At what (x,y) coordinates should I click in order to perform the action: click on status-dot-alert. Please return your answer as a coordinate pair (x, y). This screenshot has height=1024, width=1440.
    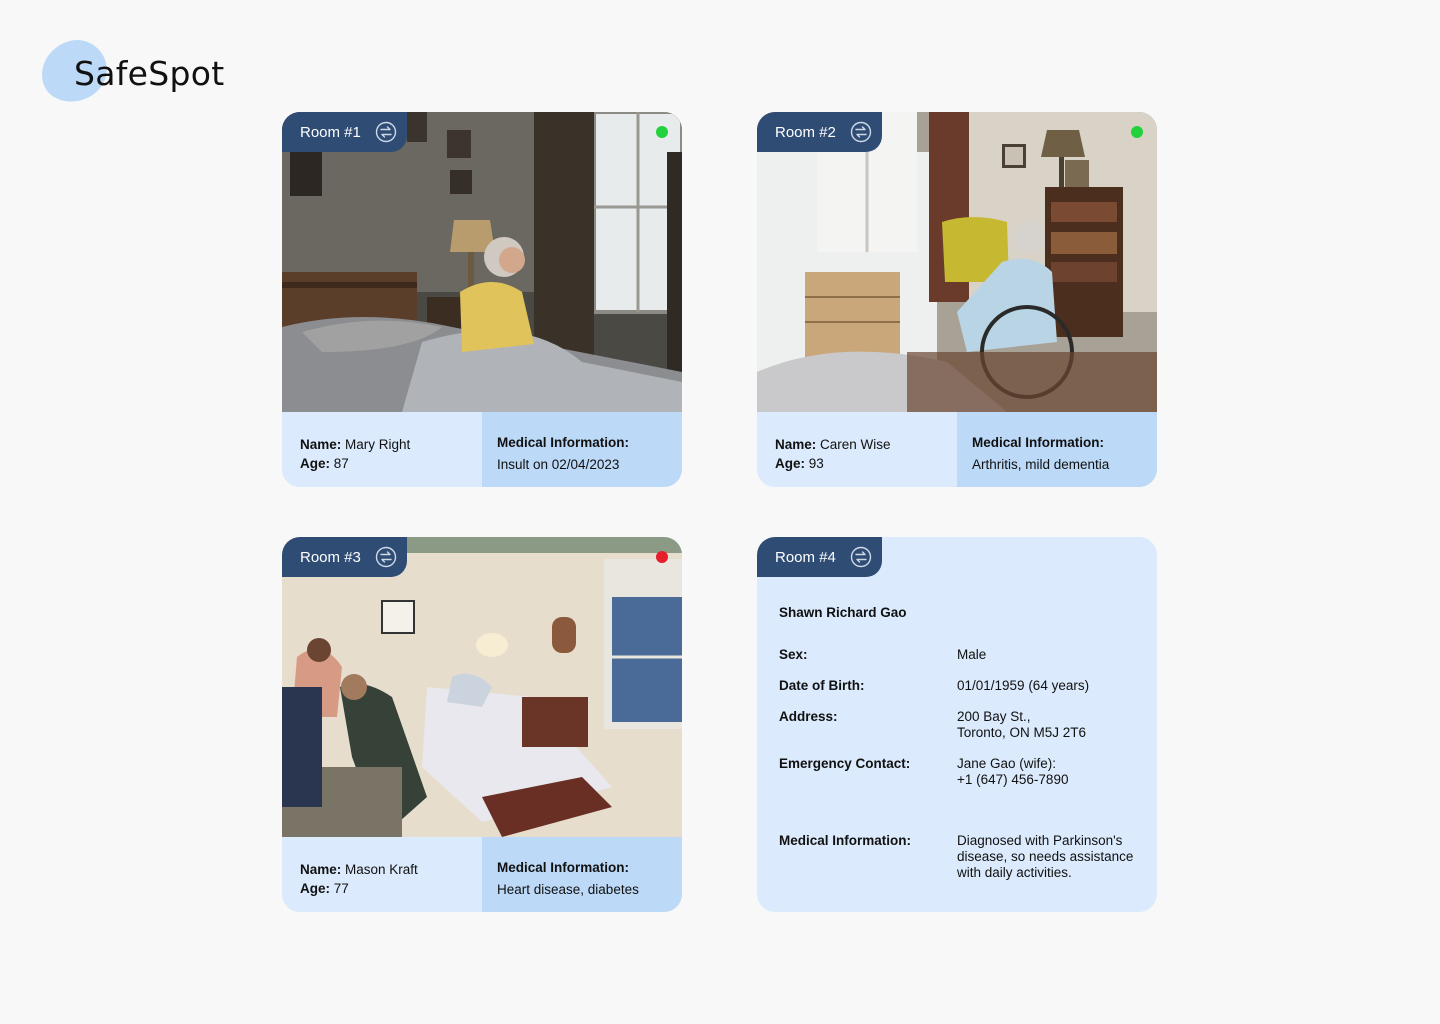
    Looking at the image, I should click on (662, 557).